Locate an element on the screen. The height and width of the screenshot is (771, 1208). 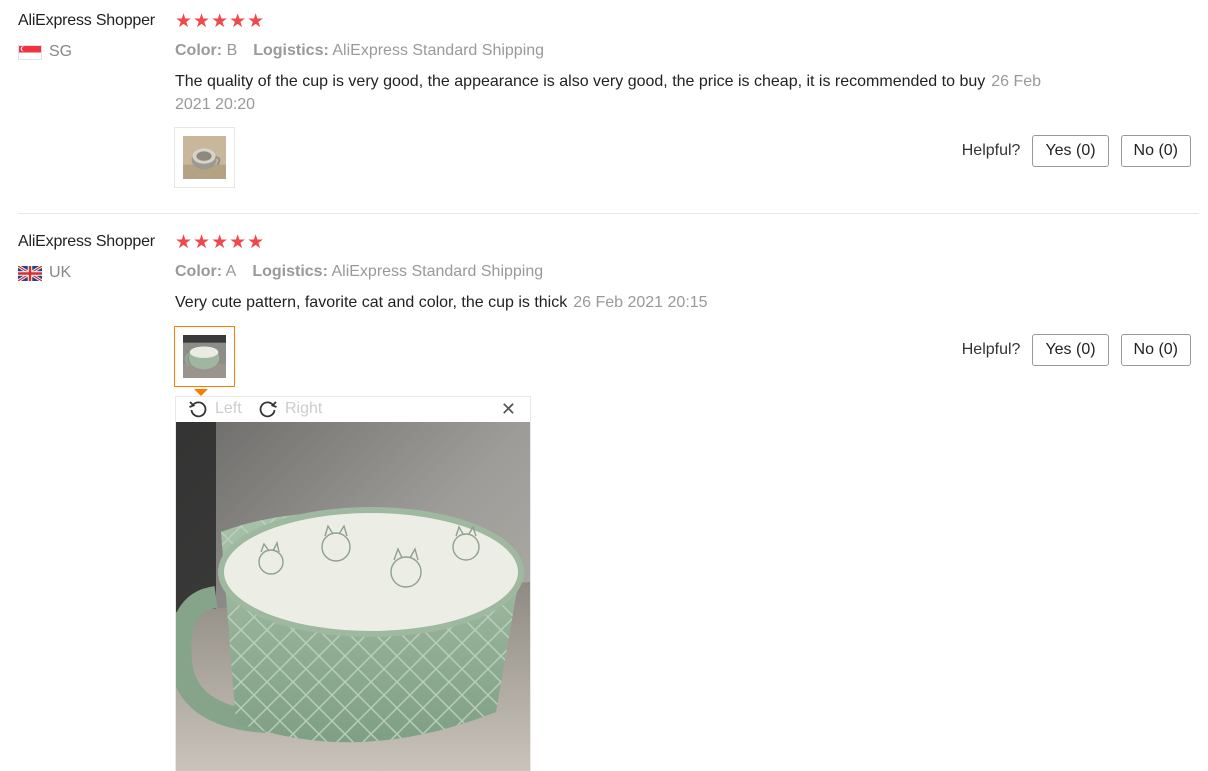
country-code: SG is located at coordinates (61, 51).